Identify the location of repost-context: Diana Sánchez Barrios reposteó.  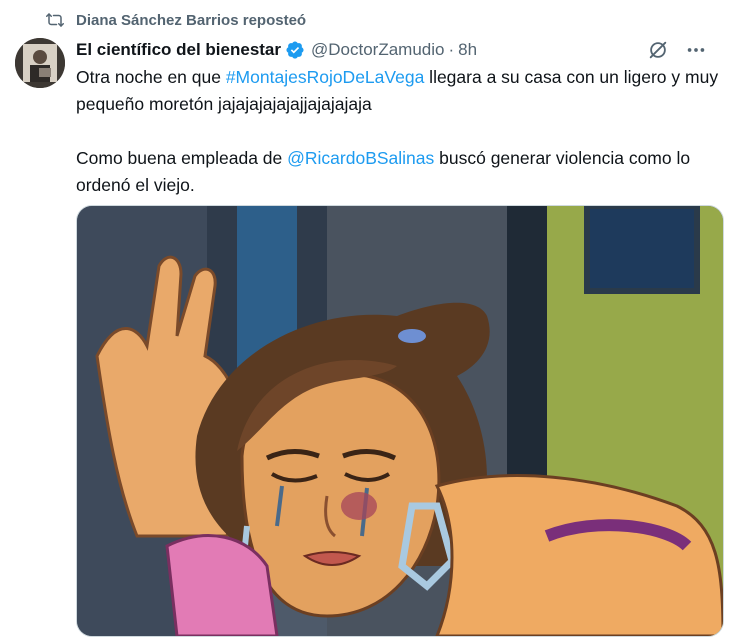
(176, 20).